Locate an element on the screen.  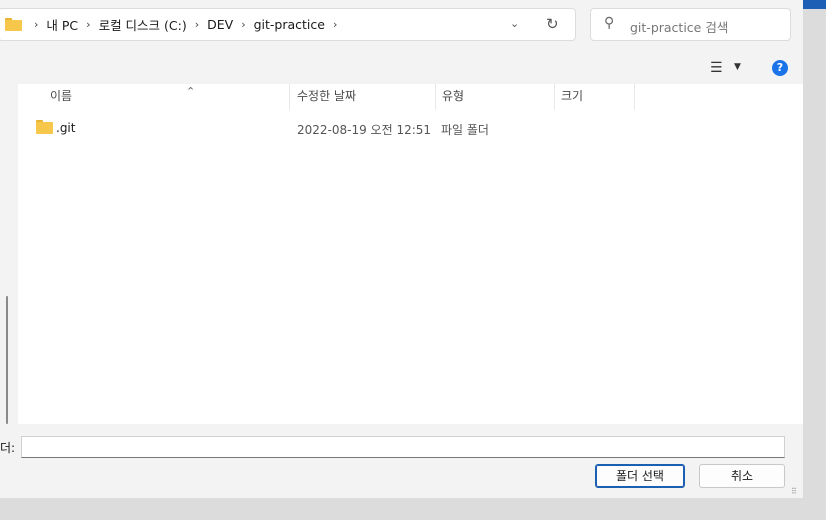
folder-field-label: 더: is located at coordinates (8, 448).